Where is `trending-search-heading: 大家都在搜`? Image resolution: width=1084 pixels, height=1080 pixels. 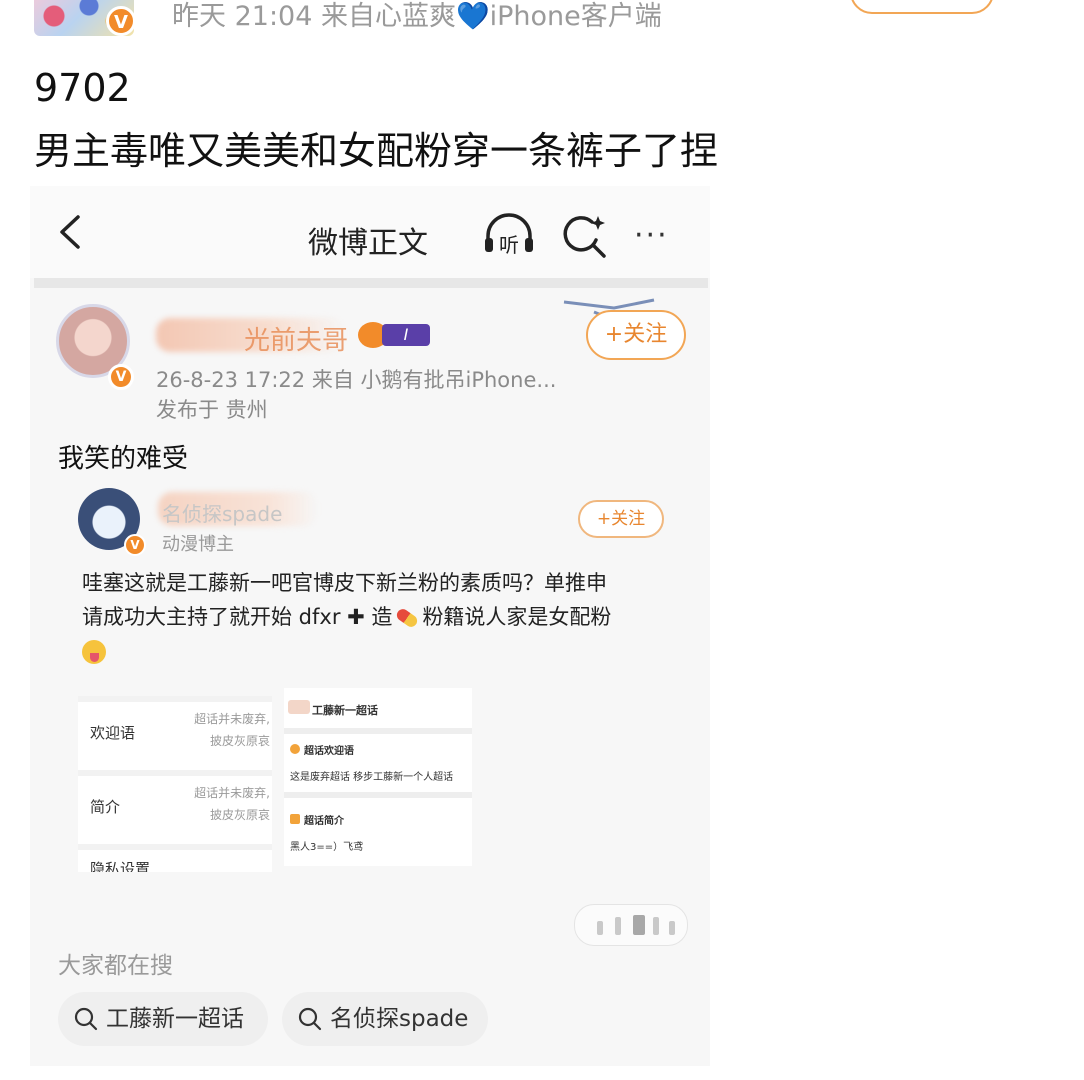 trending-search-heading: 大家都在搜 is located at coordinates (115, 966).